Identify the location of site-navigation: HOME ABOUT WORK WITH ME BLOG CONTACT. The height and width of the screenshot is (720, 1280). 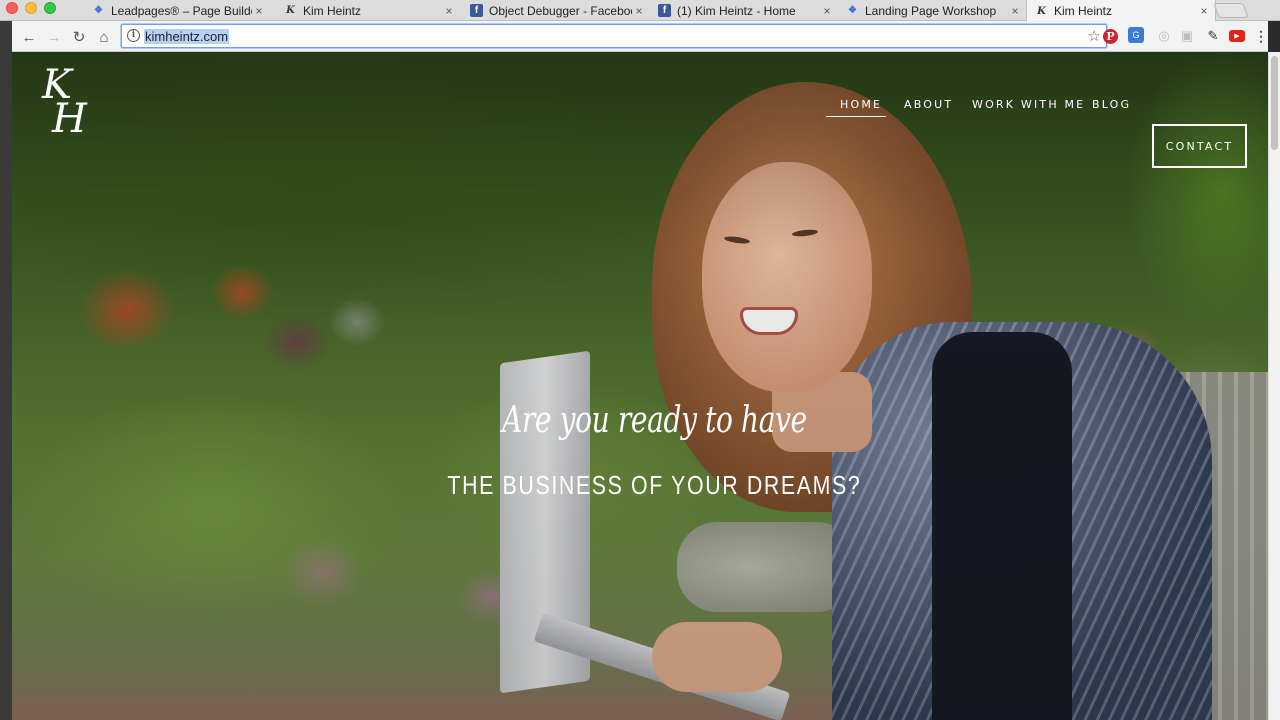
(640, 131).